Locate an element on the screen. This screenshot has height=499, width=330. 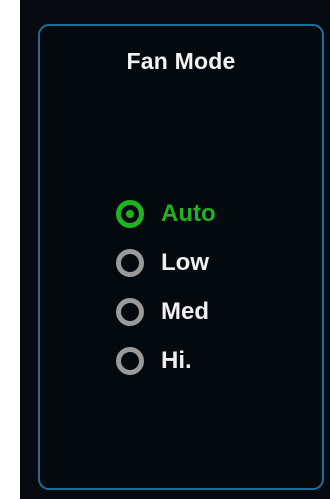
option-label: Hi. is located at coordinates (176, 360).